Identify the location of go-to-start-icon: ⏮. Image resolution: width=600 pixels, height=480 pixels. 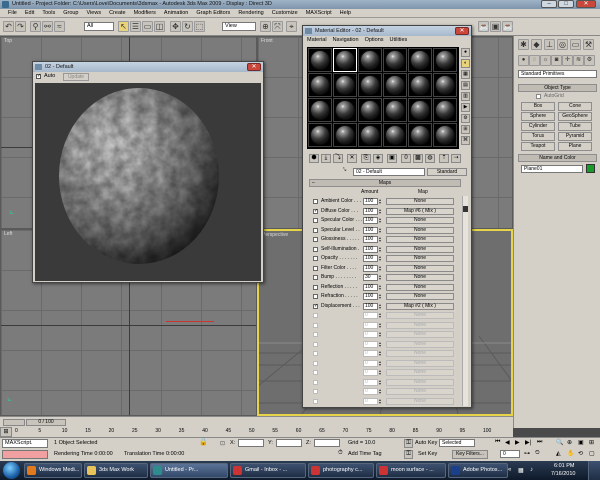
(497, 442).